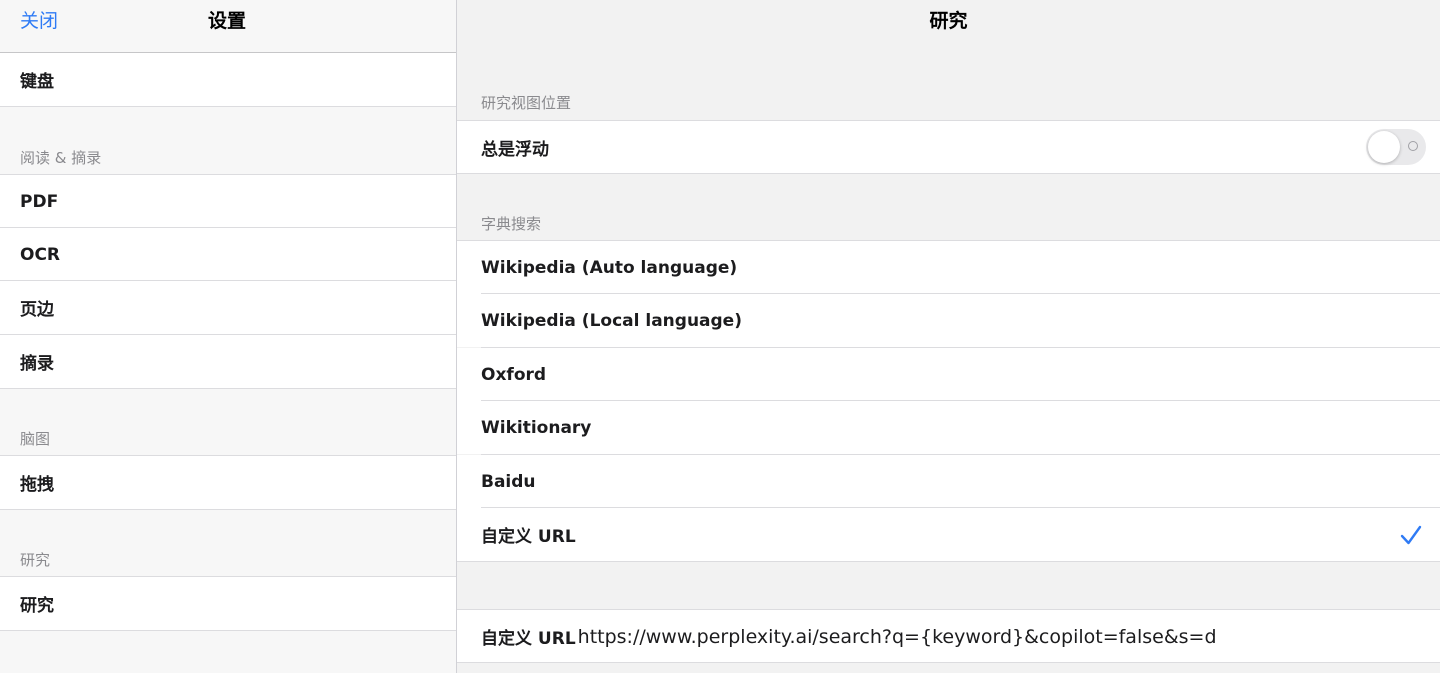  What do you see at coordinates (1384, 147) in the screenshot?
I see `toggle-knob` at bounding box center [1384, 147].